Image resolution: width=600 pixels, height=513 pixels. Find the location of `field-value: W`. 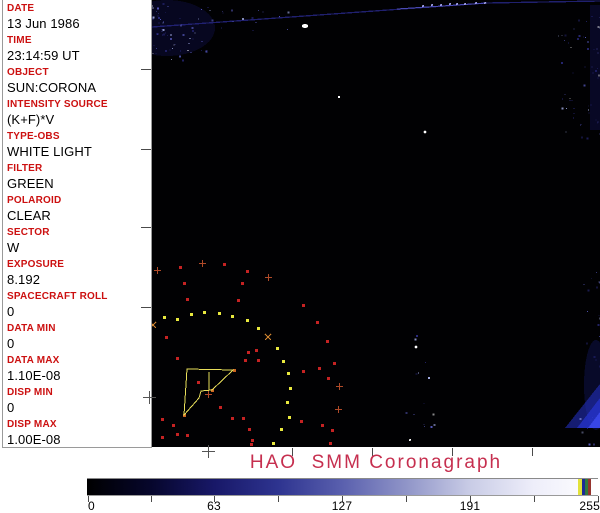

field-value: W is located at coordinates (79, 247).